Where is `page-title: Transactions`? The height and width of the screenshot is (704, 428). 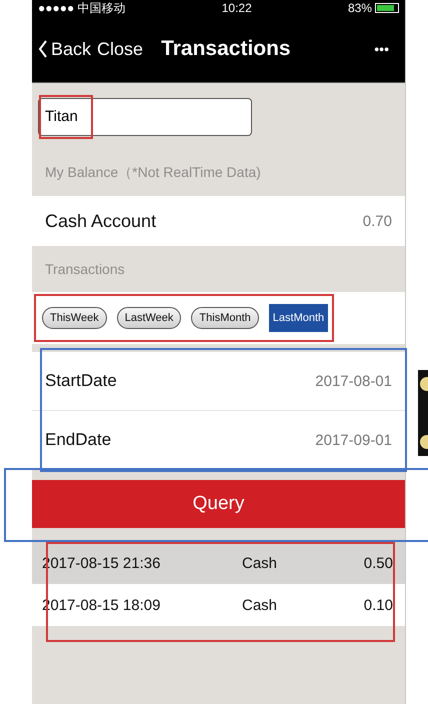
page-title: Transactions is located at coordinates (226, 49).